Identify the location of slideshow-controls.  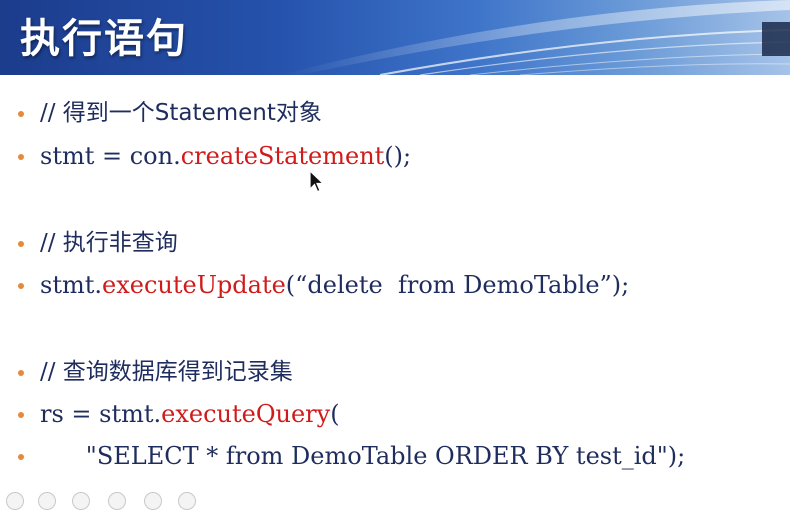
(110, 499).